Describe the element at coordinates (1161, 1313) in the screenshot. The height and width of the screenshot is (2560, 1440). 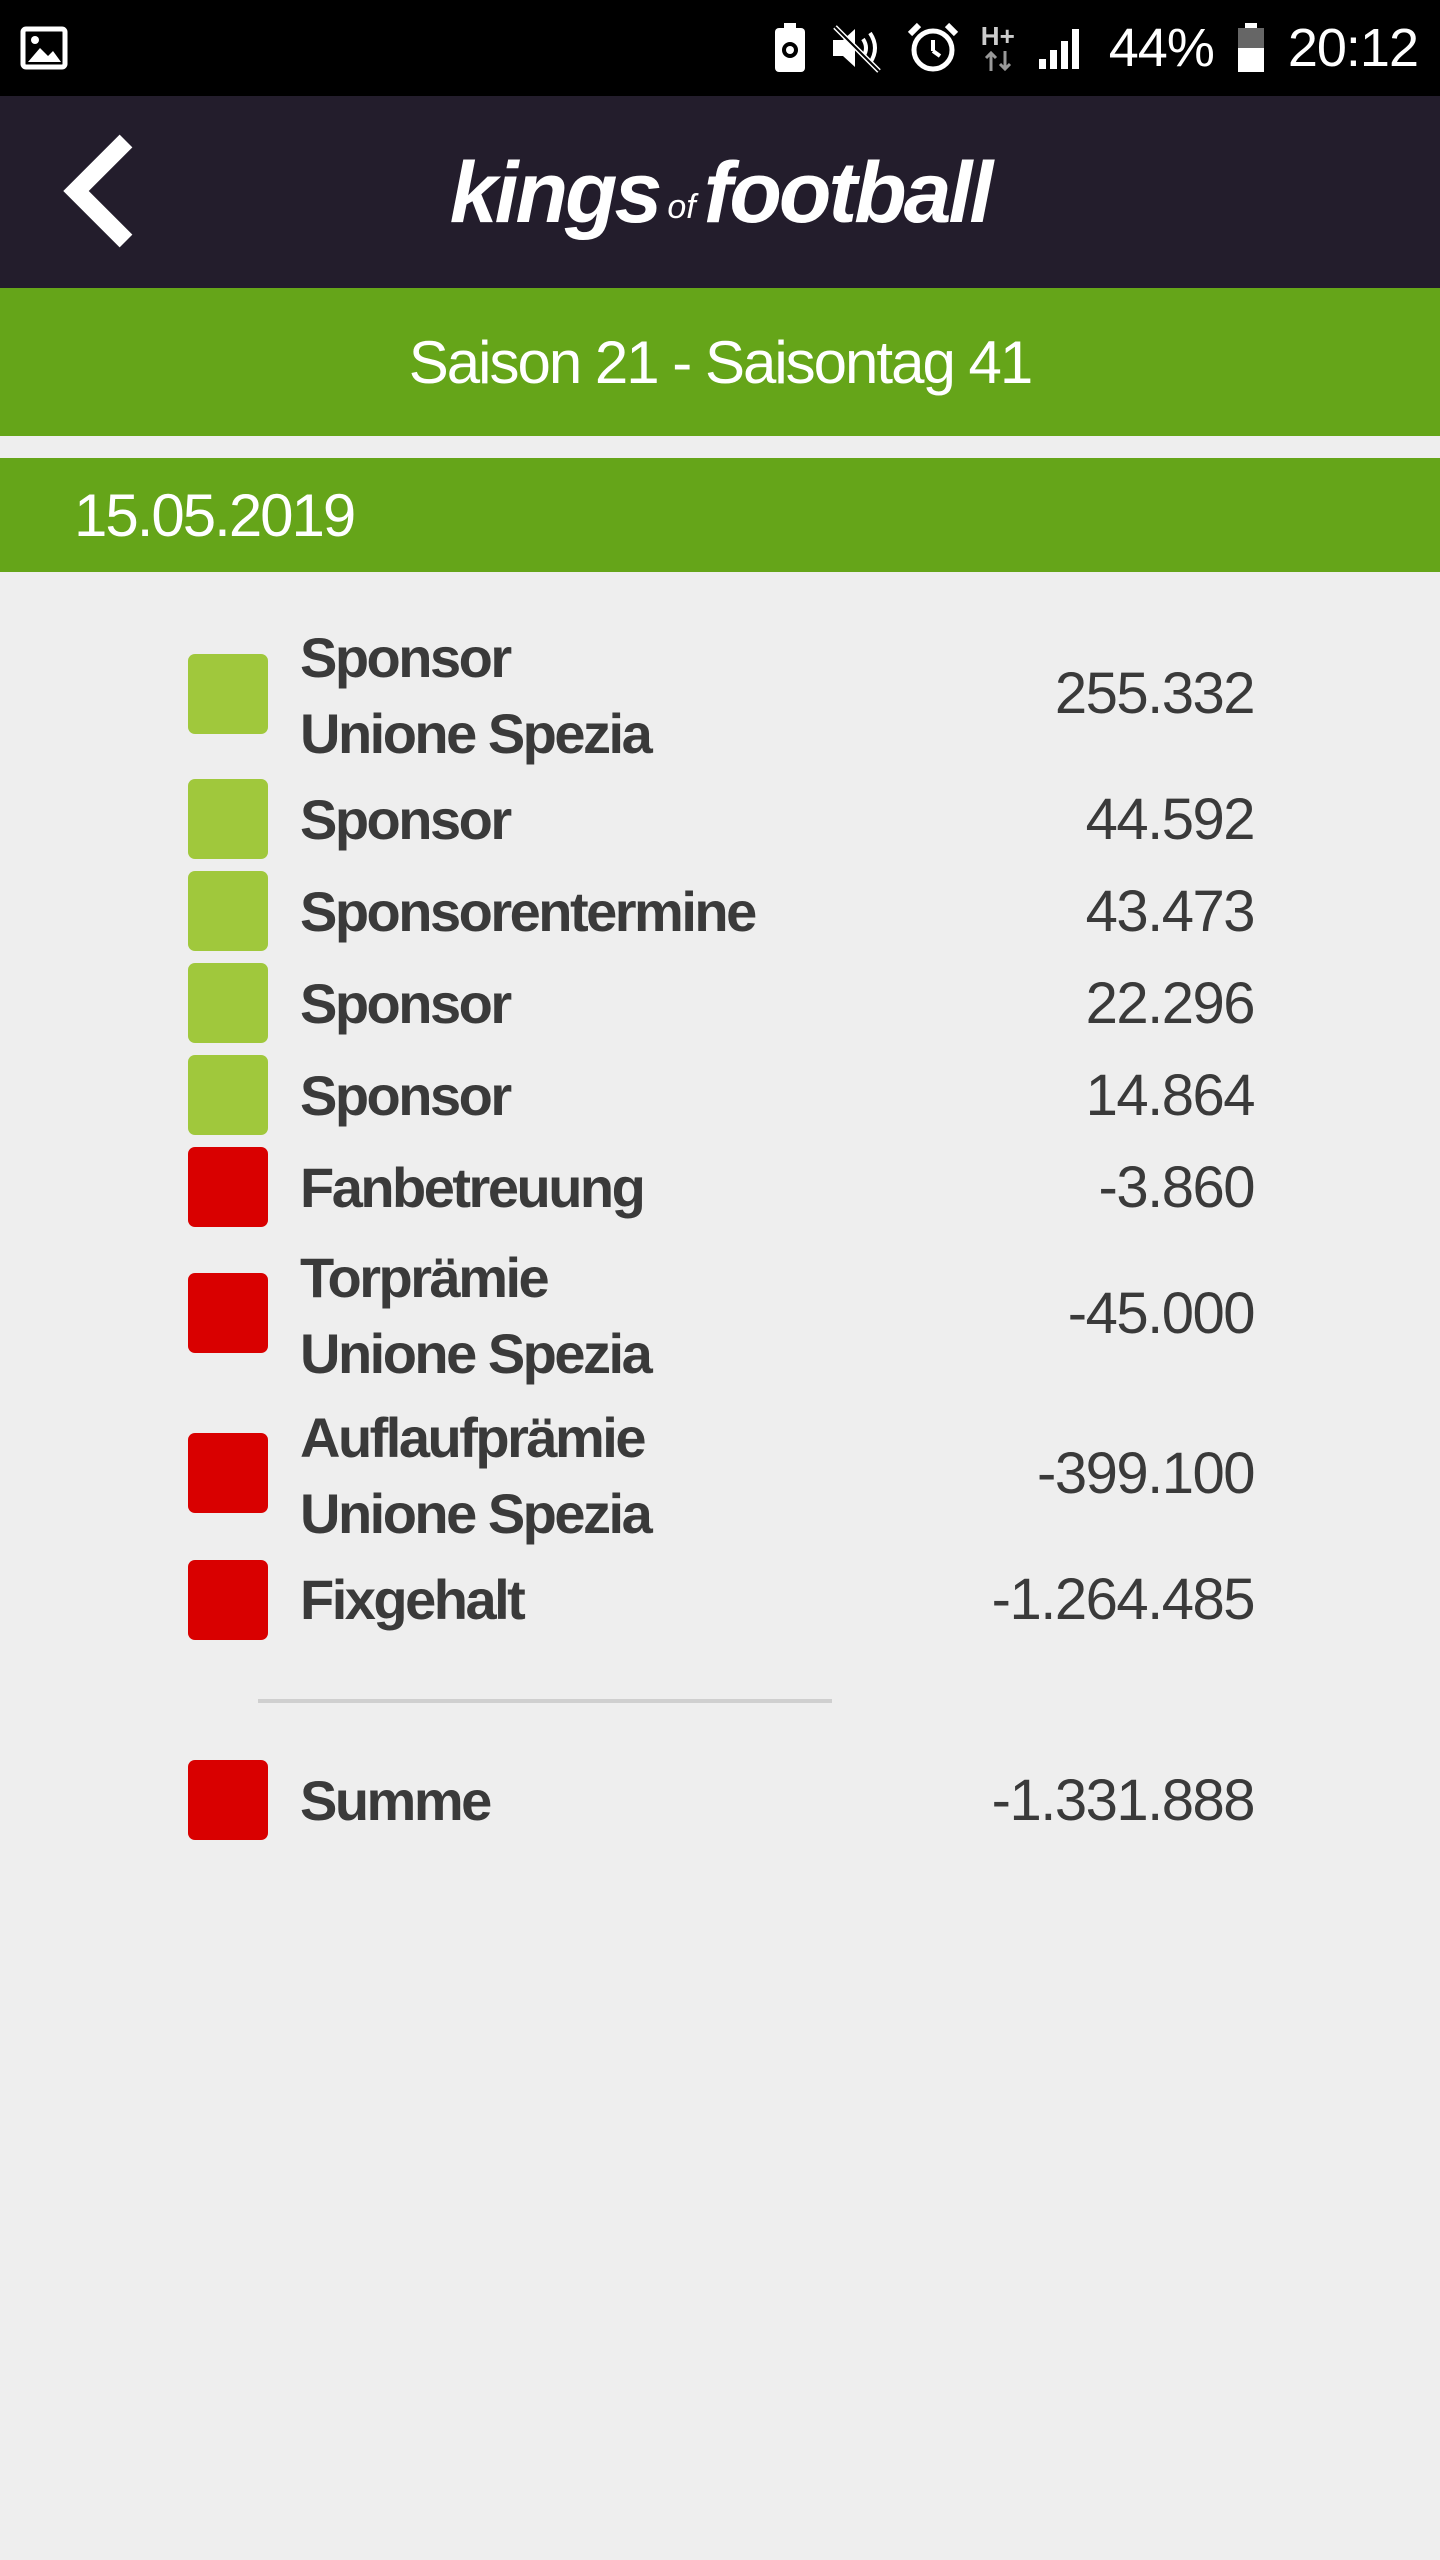
I see `entry-amount: -45.000` at that location.